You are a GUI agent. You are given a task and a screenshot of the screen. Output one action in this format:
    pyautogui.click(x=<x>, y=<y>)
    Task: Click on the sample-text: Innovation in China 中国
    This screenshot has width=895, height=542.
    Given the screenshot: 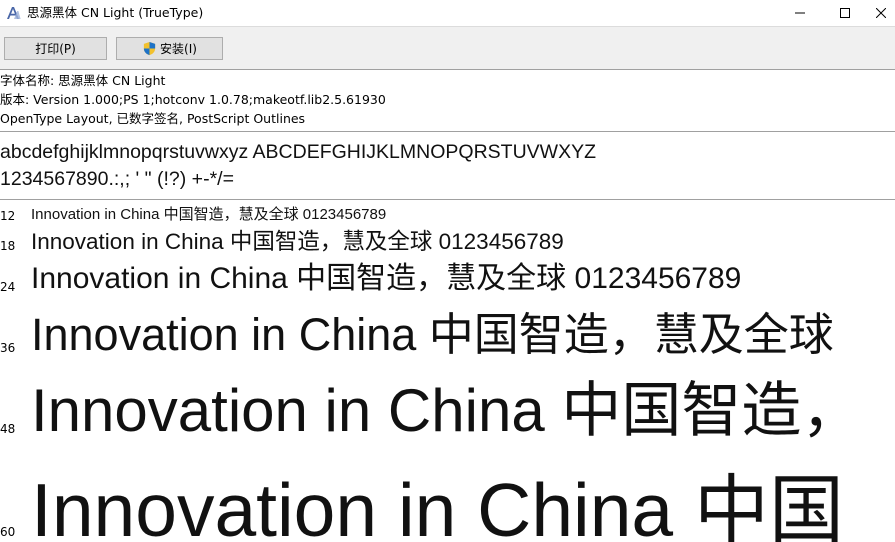 What is the action you would take?
    pyautogui.click(x=437, y=505)
    